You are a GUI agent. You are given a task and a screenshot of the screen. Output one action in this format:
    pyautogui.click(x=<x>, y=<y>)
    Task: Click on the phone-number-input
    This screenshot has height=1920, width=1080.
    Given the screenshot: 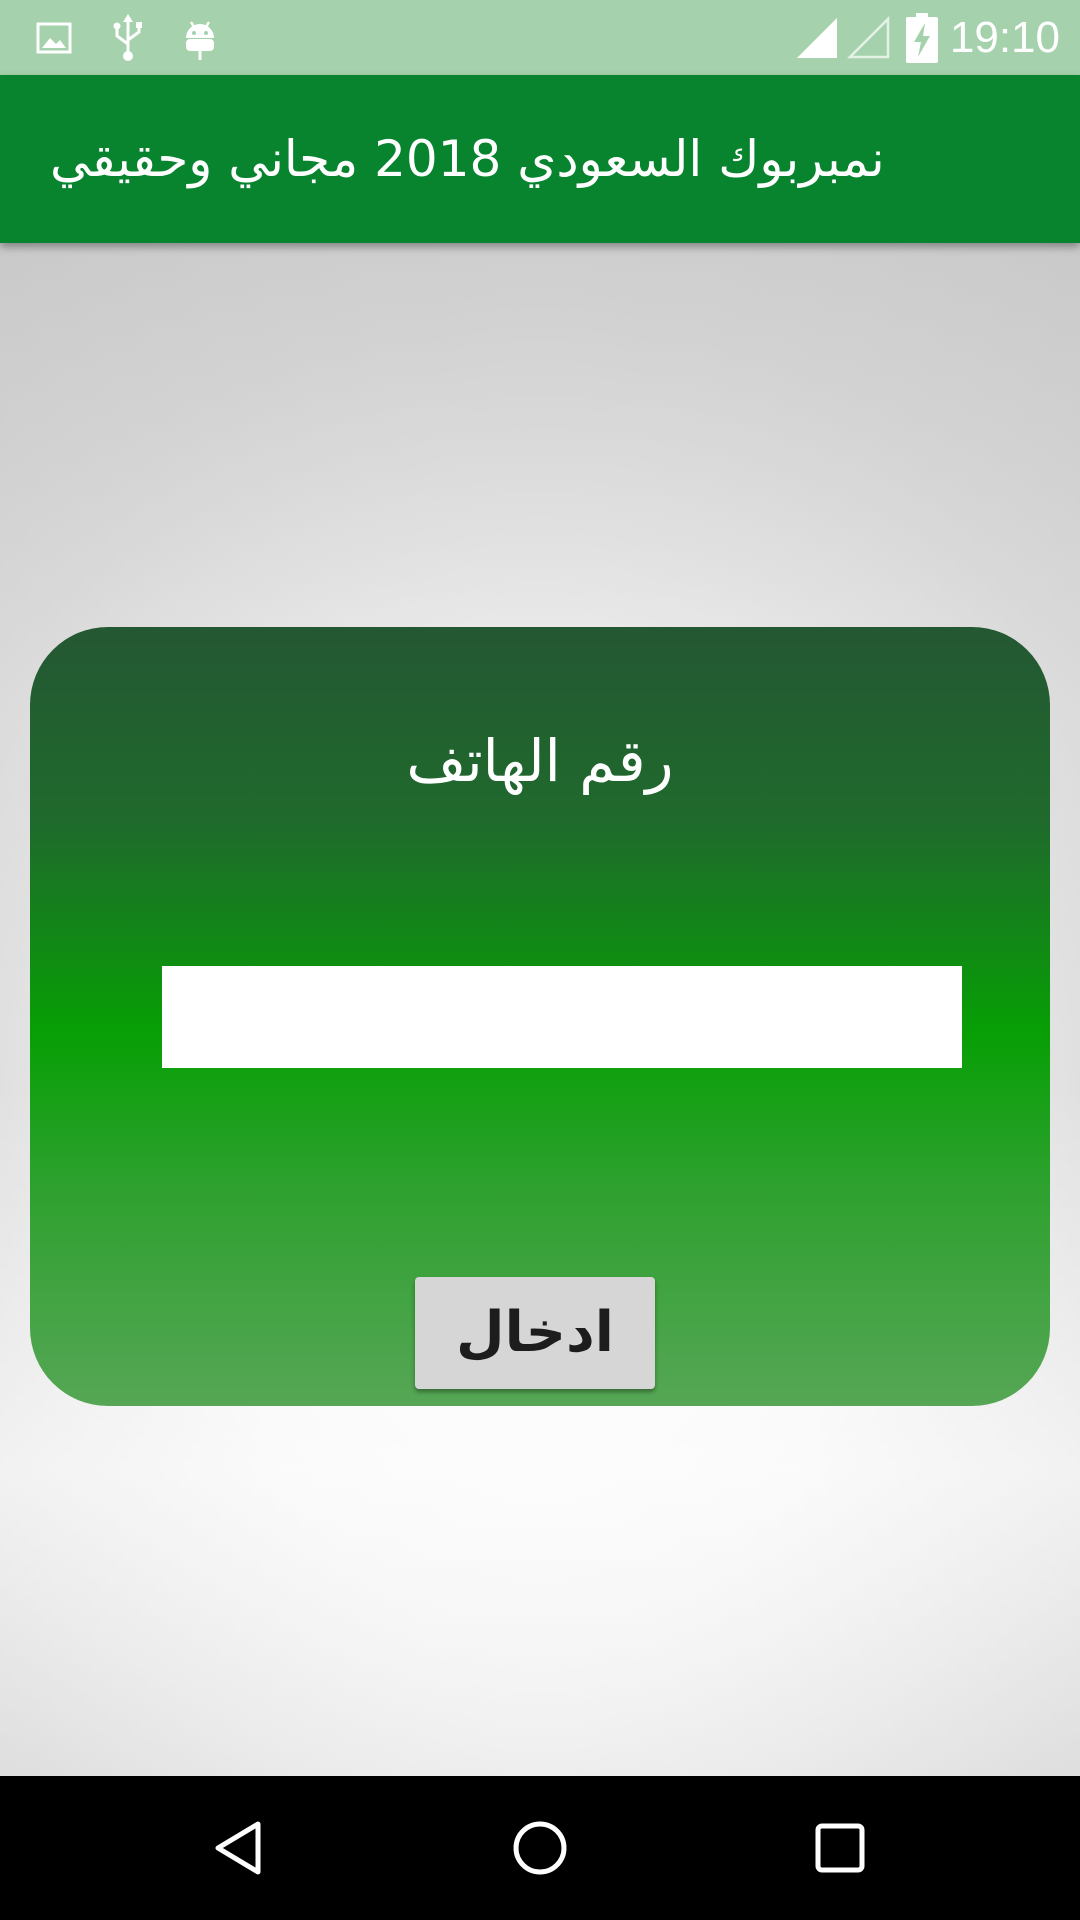 What is the action you would take?
    pyautogui.click(x=562, y=1017)
    